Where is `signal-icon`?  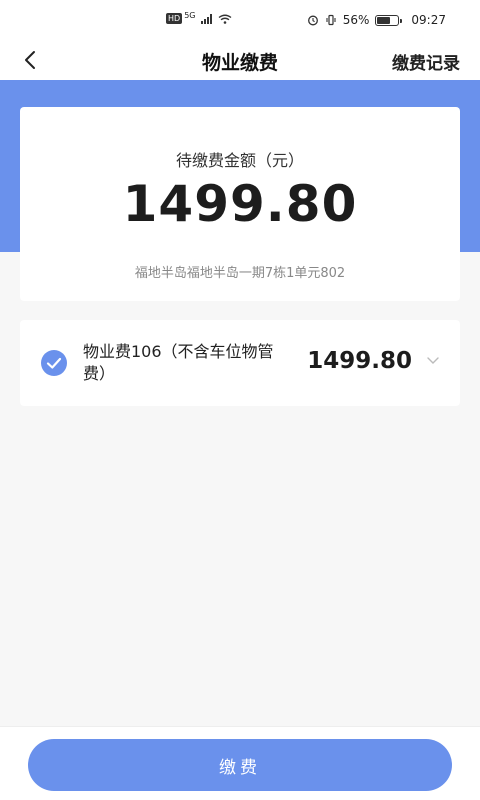 signal-icon is located at coordinates (207, 18).